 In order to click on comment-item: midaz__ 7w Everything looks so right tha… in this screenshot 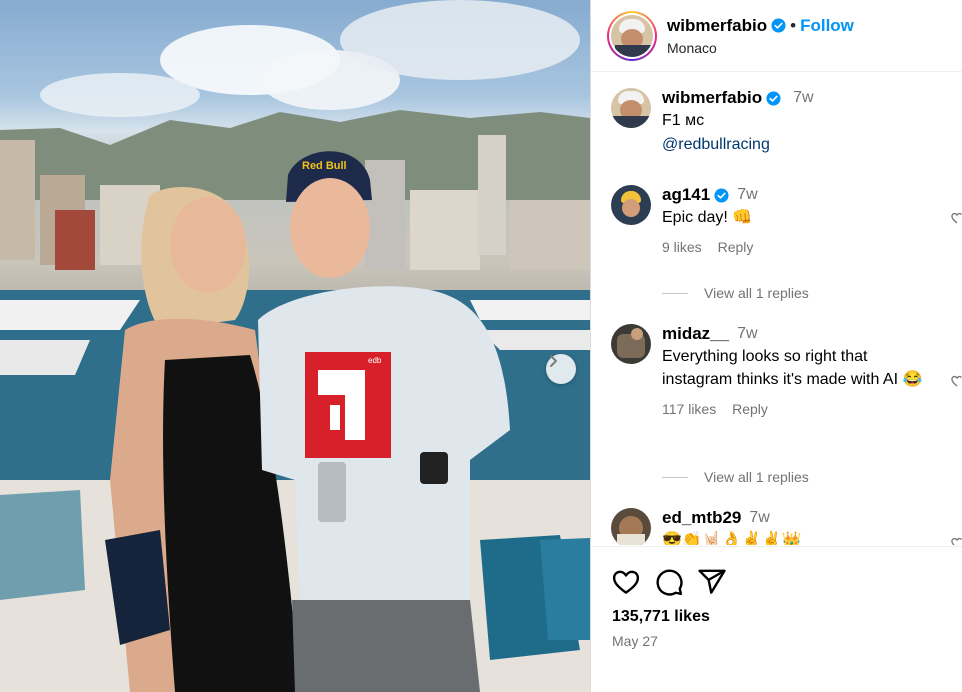, I will do `click(786, 370)`.